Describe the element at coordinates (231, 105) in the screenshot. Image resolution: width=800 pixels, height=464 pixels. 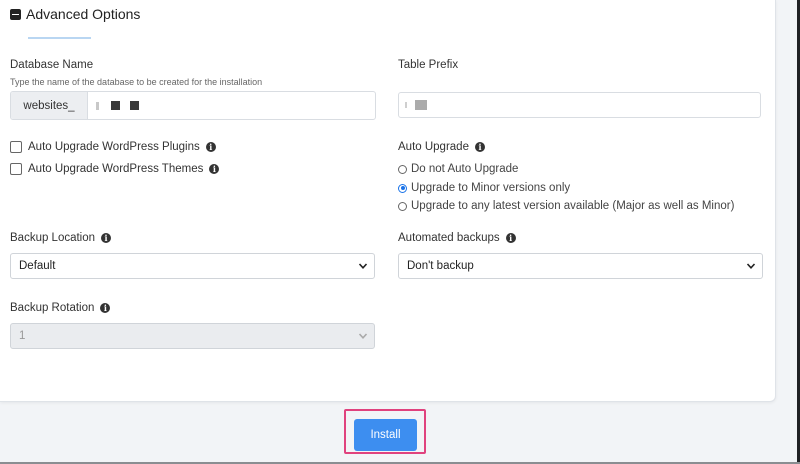
I see `database-name-input` at that location.